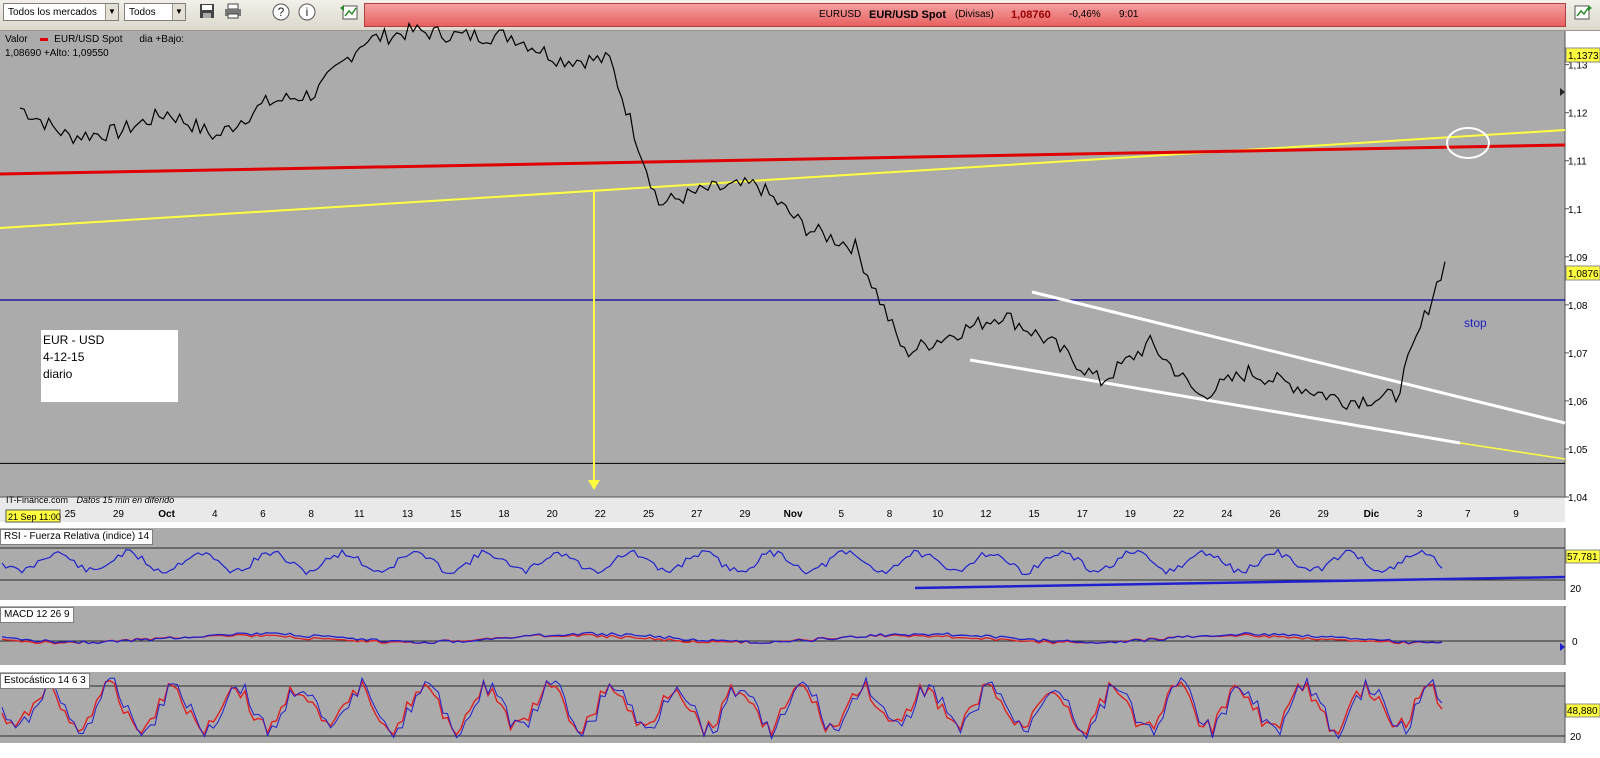 The image size is (1600, 758). I want to click on price-tick-label: 1,11, so click(1577, 162).